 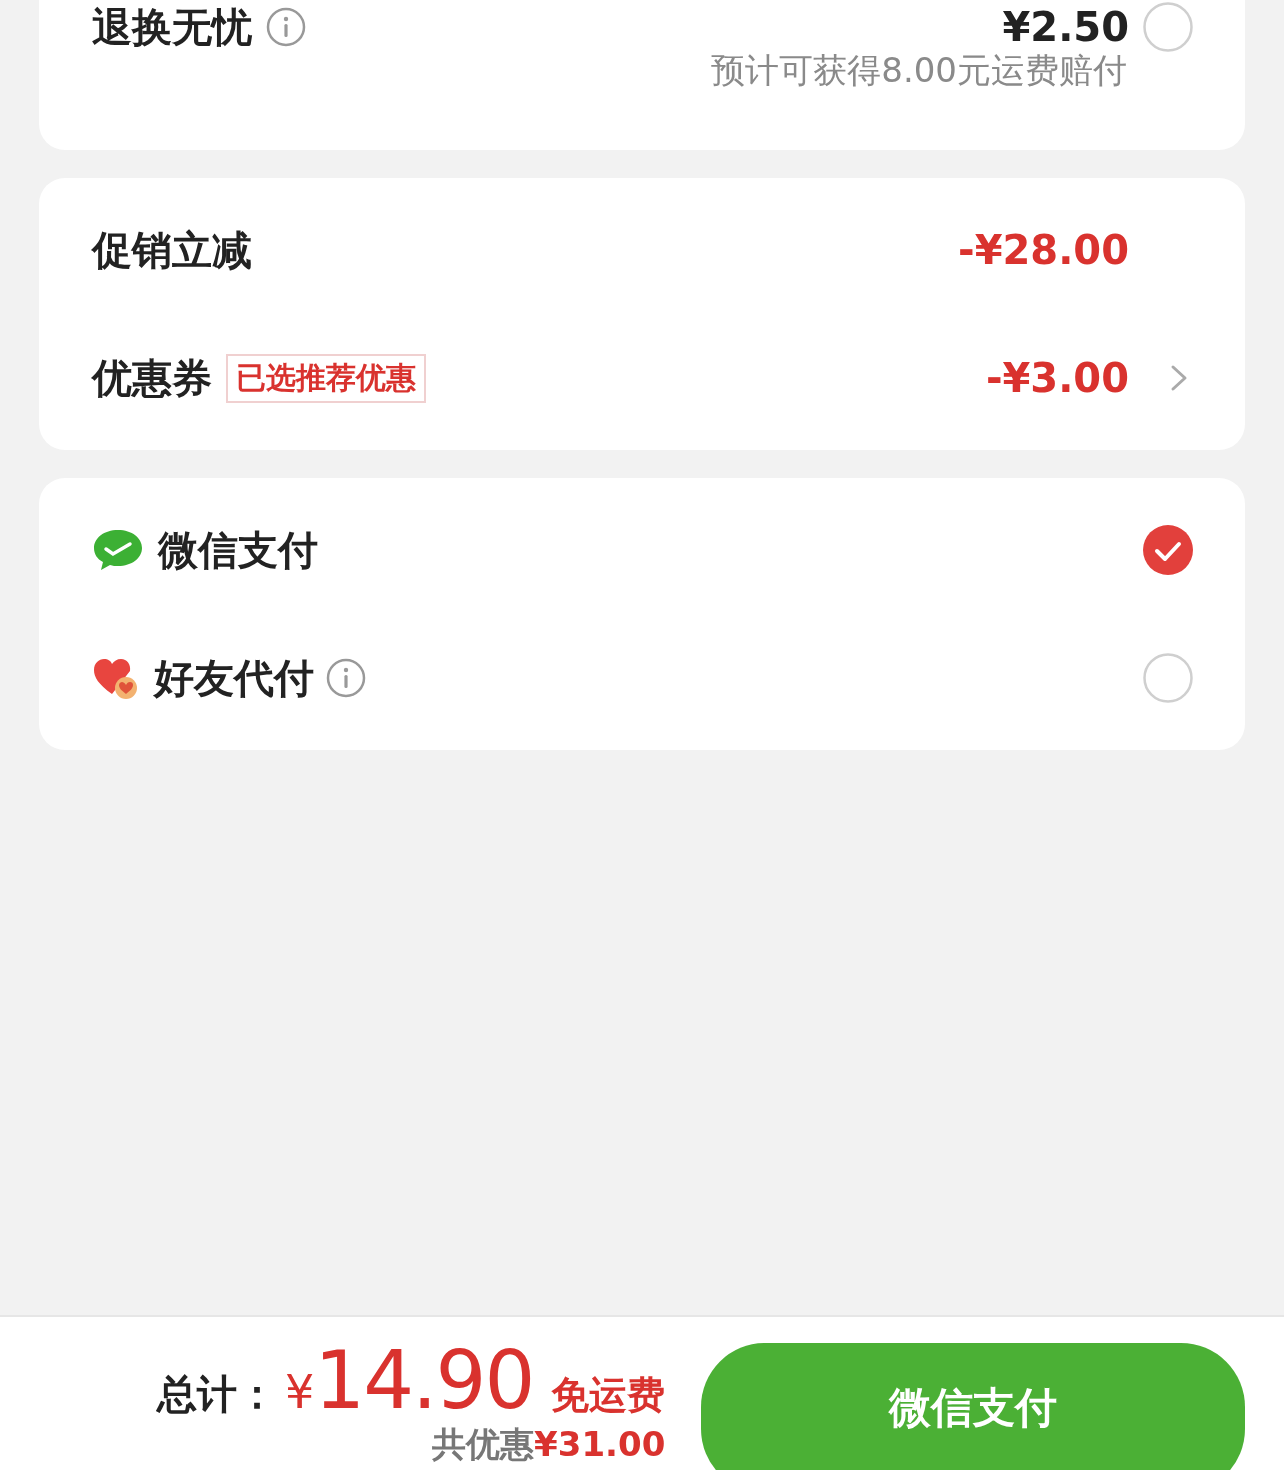 I want to click on payment-method-label: 好友代付, so click(x=234, y=678).